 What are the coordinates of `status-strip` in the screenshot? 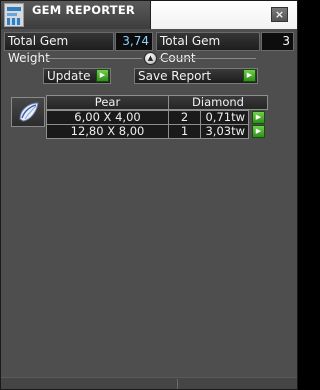 It's located at (149, 383).